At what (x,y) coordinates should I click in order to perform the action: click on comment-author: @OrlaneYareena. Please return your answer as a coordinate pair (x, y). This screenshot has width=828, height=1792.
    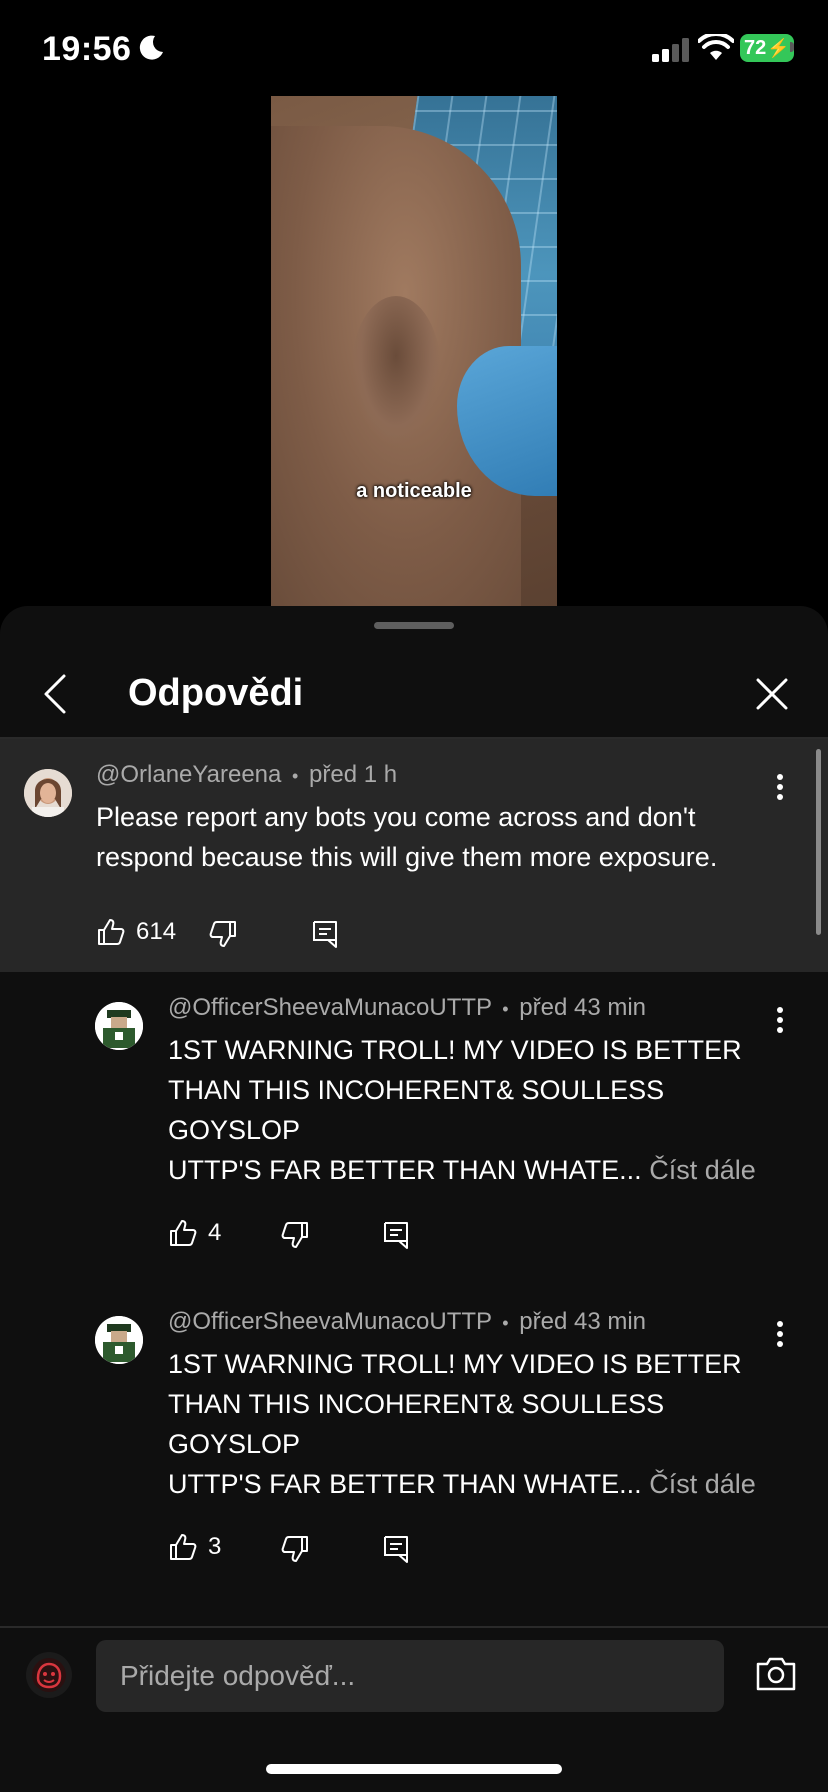
    Looking at the image, I should click on (188, 774).